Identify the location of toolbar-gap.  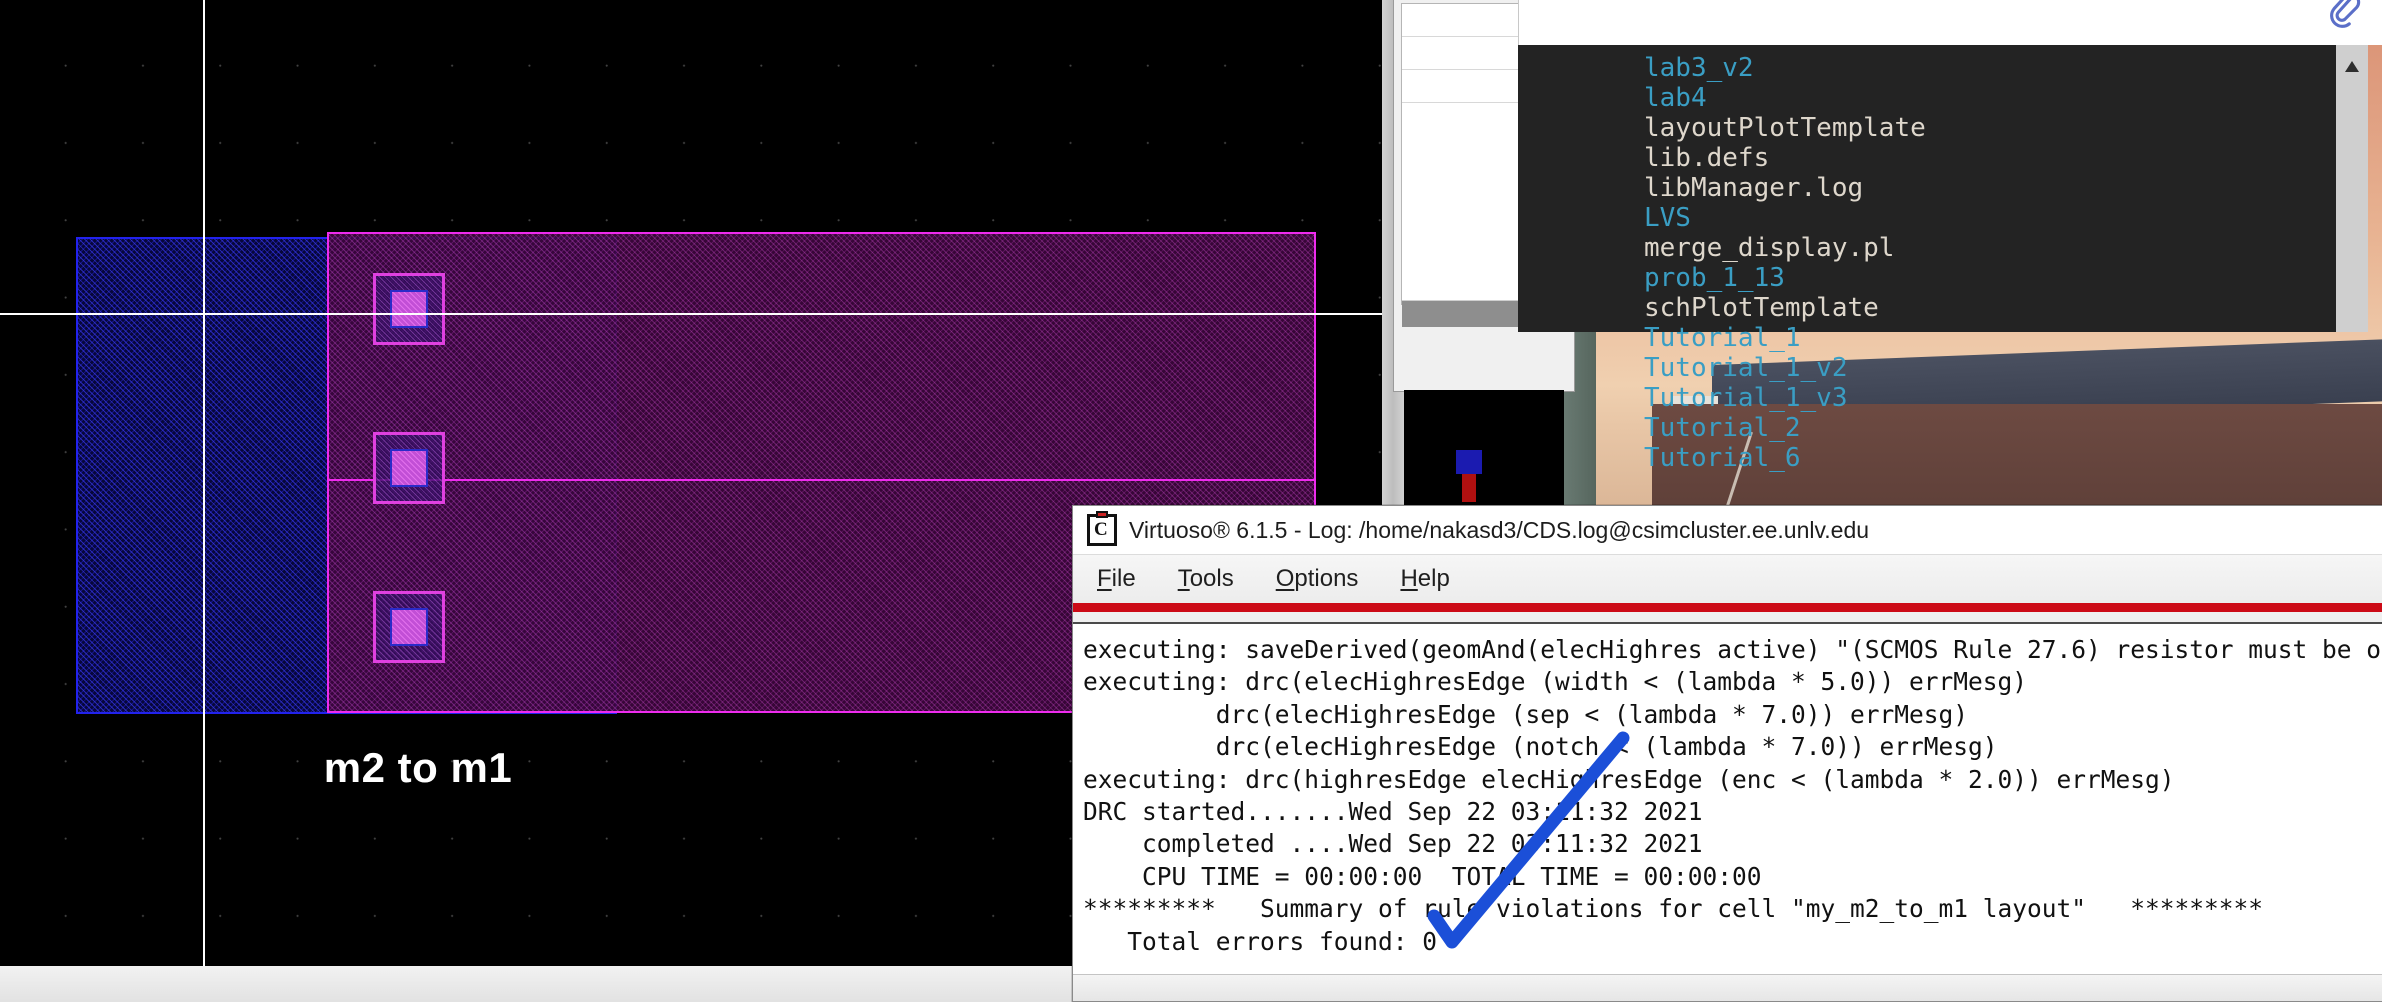
(1727, 618).